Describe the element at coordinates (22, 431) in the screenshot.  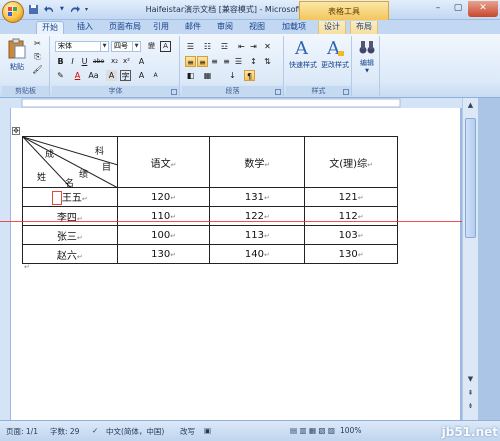
I see `page-indicator: 页面: 1/1` at that location.